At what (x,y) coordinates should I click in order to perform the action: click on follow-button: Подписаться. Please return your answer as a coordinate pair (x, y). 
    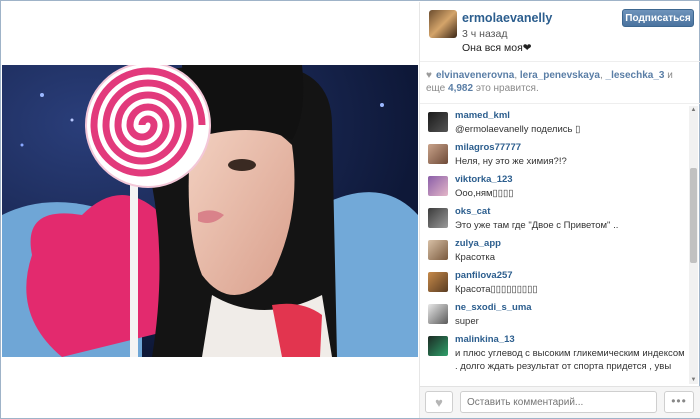
    Looking at the image, I should click on (658, 18).